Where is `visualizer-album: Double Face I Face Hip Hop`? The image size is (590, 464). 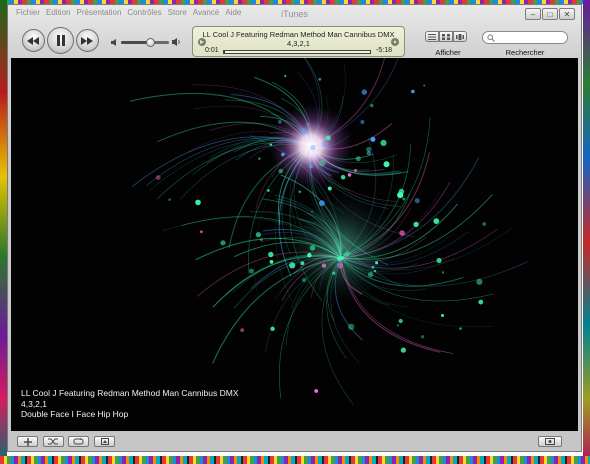 visualizer-album: Double Face I Face Hip Hop is located at coordinates (75, 414).